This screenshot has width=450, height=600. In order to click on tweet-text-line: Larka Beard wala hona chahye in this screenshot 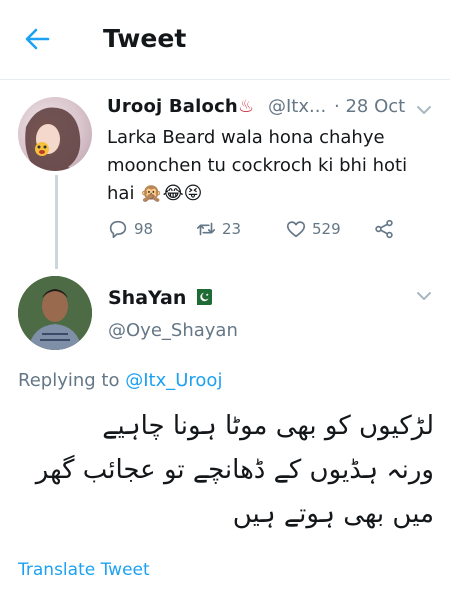, I will do `click(246, 137)`.